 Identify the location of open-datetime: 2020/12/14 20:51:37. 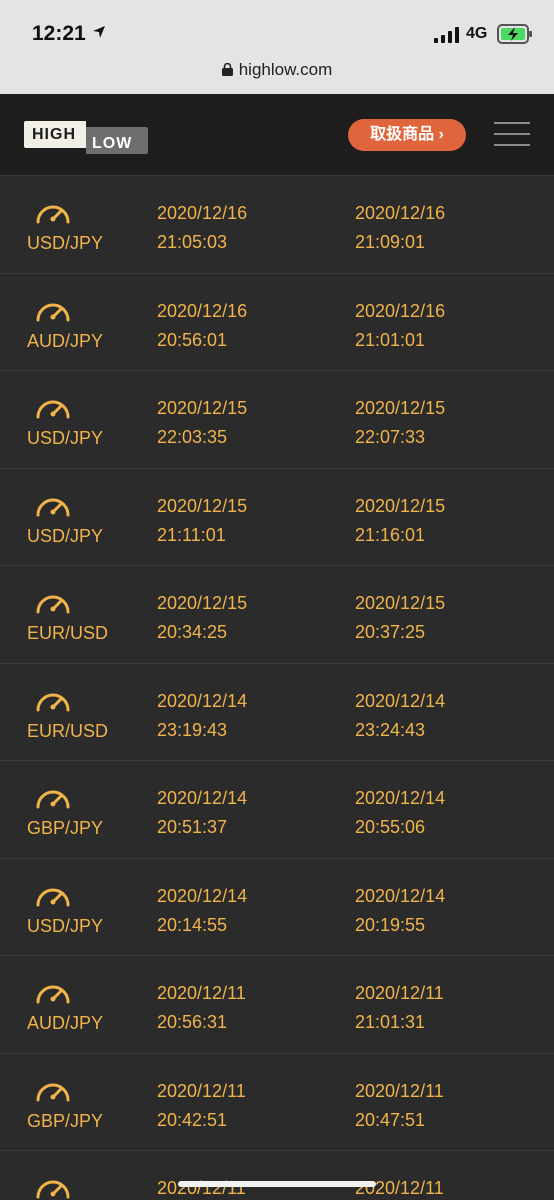
(202, 813).